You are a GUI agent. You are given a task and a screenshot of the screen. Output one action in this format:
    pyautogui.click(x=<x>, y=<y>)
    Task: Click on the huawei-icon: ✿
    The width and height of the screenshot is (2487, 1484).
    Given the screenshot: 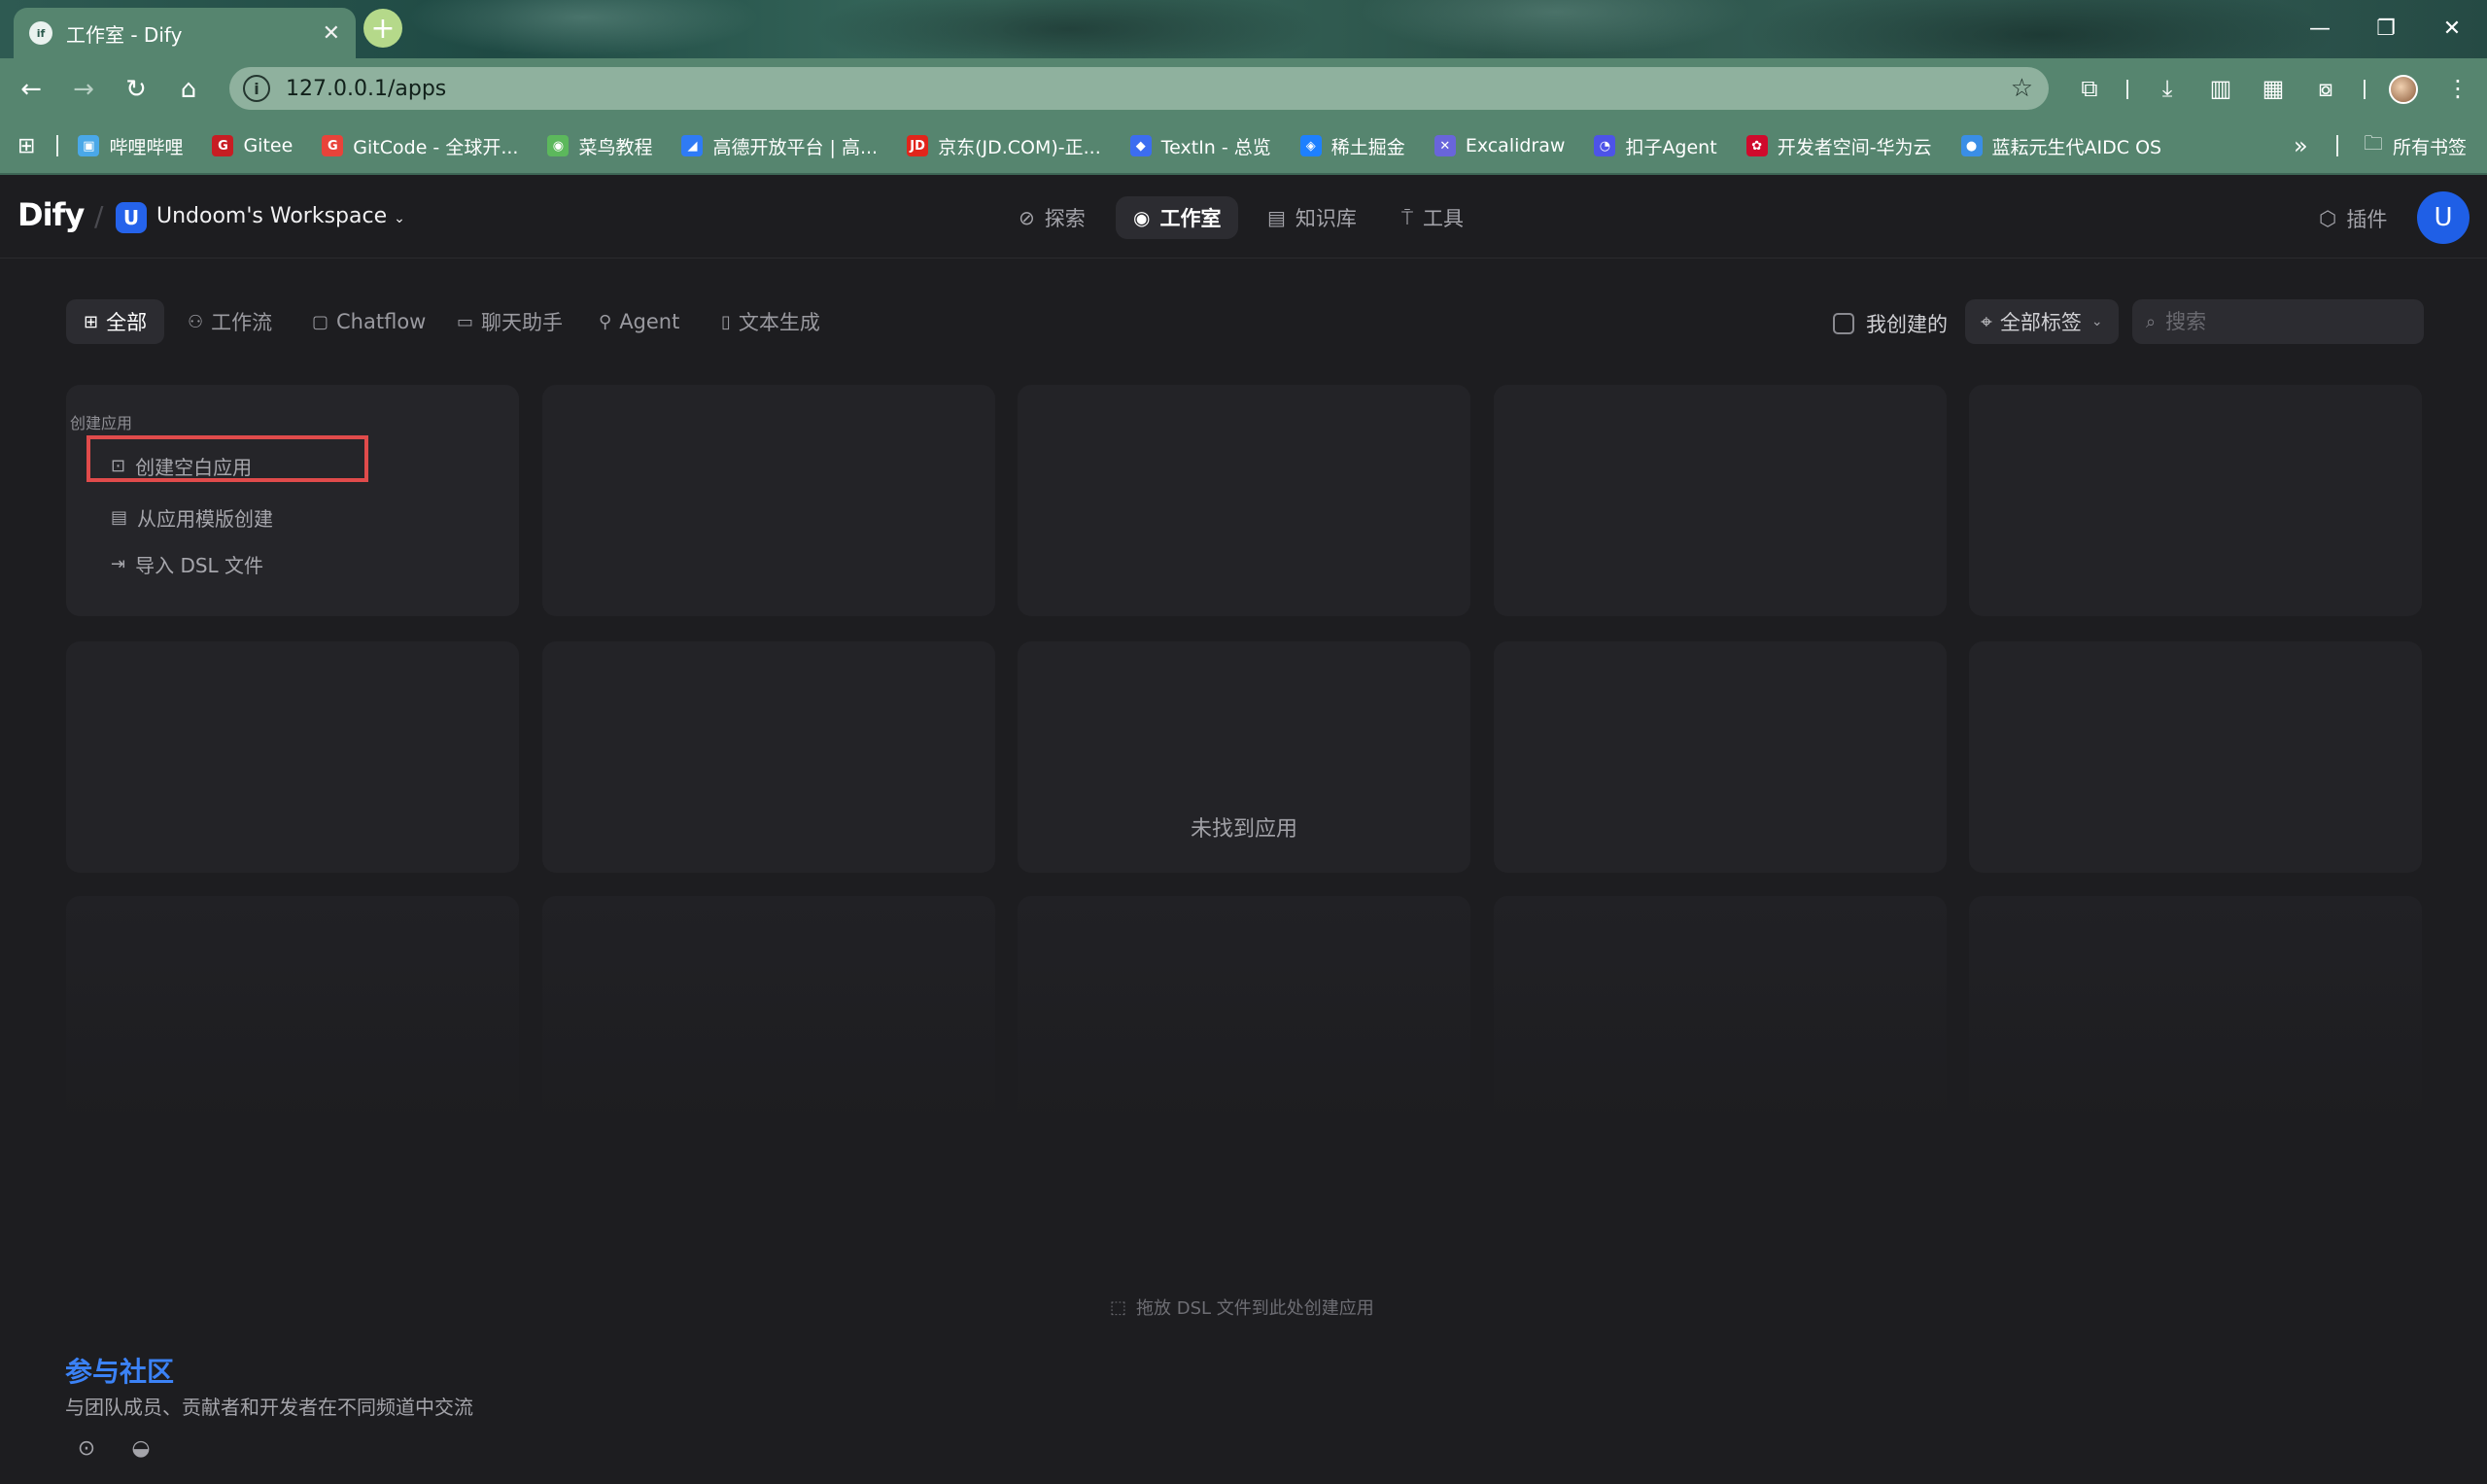 What is the action you would take?
    pyautogui.click(x=1756, y=145)
    